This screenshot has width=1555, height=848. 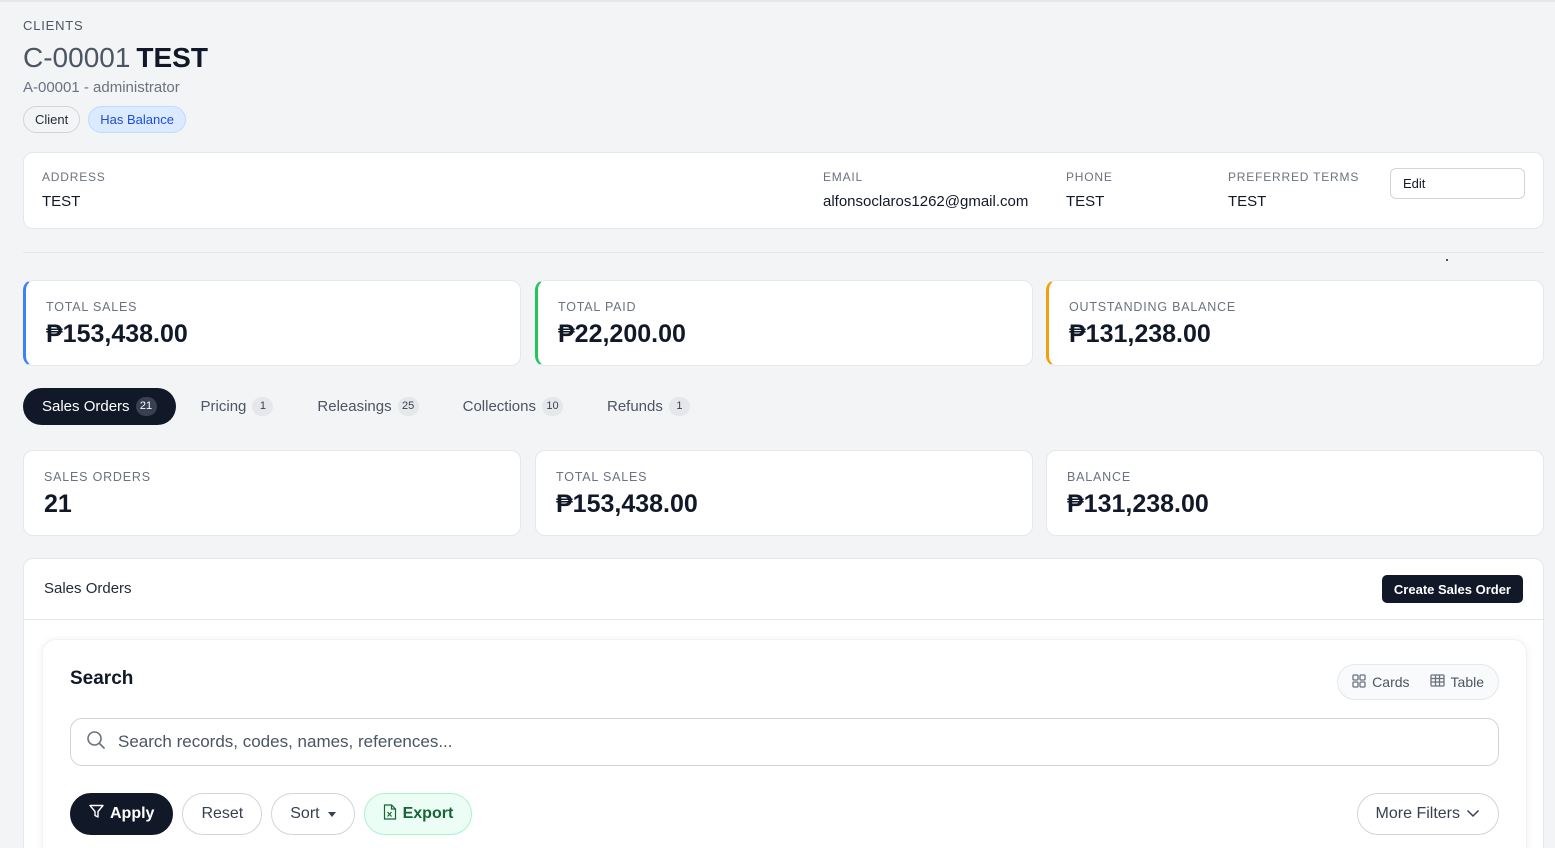 What do you see at coordinates (222, 814) in the screenshot?
I see `reset-button: Reset` at bounding box center [222, 814].